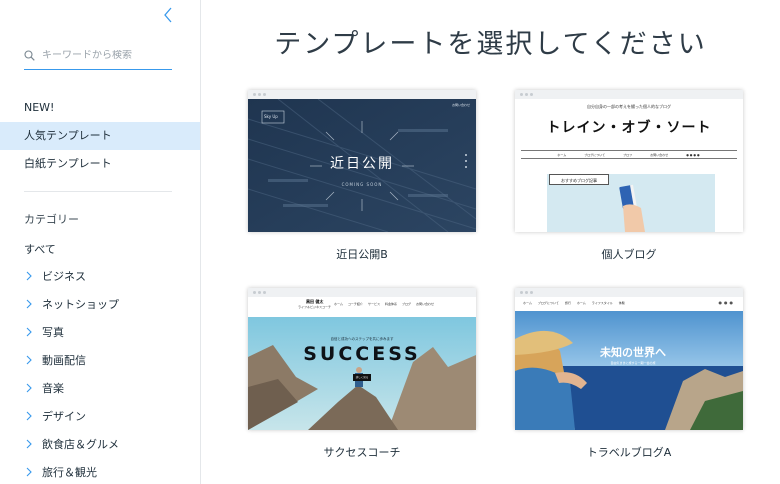 The image size is (780, 484). Describe the element at coordinates (693, 154) in the screenshot. I see `social-icons: ●●●●` at that location.